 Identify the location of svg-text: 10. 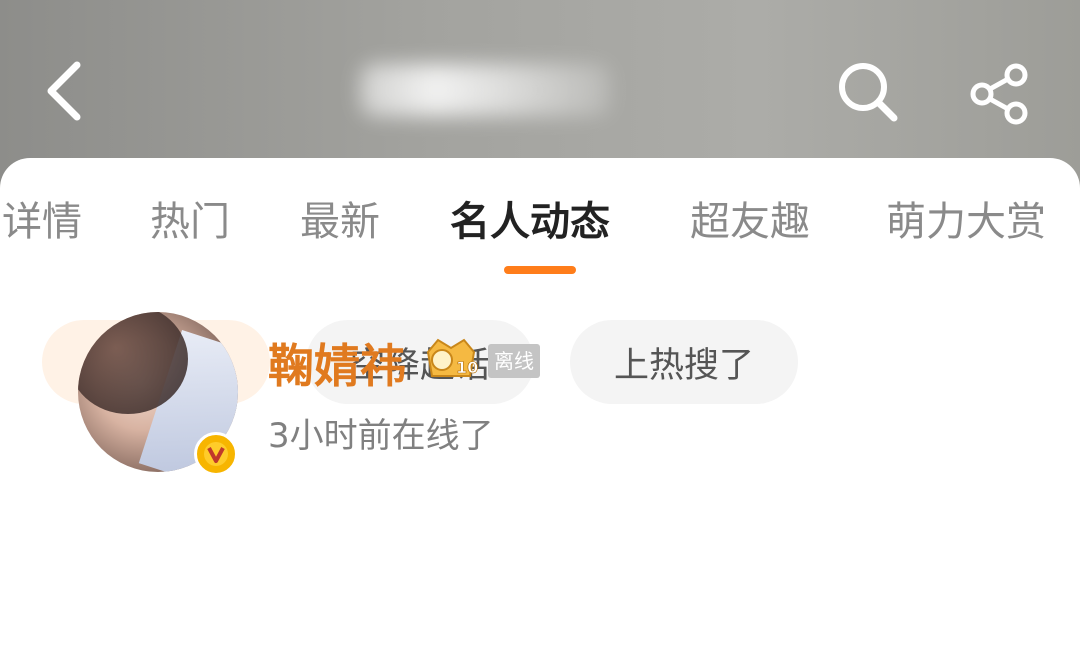
(467, 367).